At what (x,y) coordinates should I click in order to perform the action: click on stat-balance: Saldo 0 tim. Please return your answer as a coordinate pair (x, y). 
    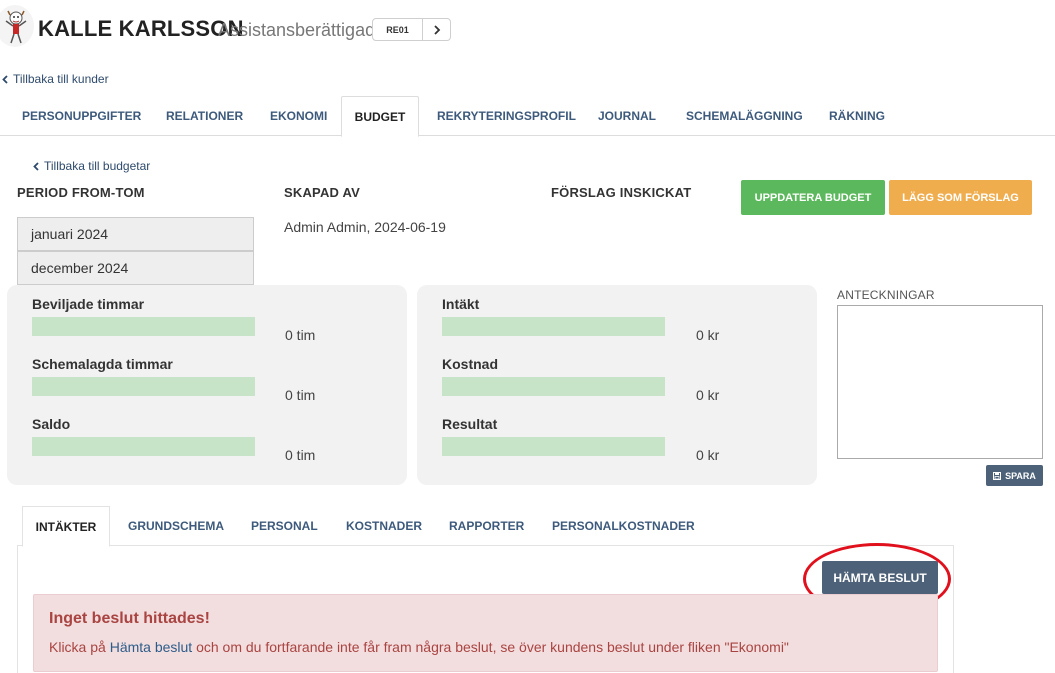
    Looking at the image, I should click on (173, 439).